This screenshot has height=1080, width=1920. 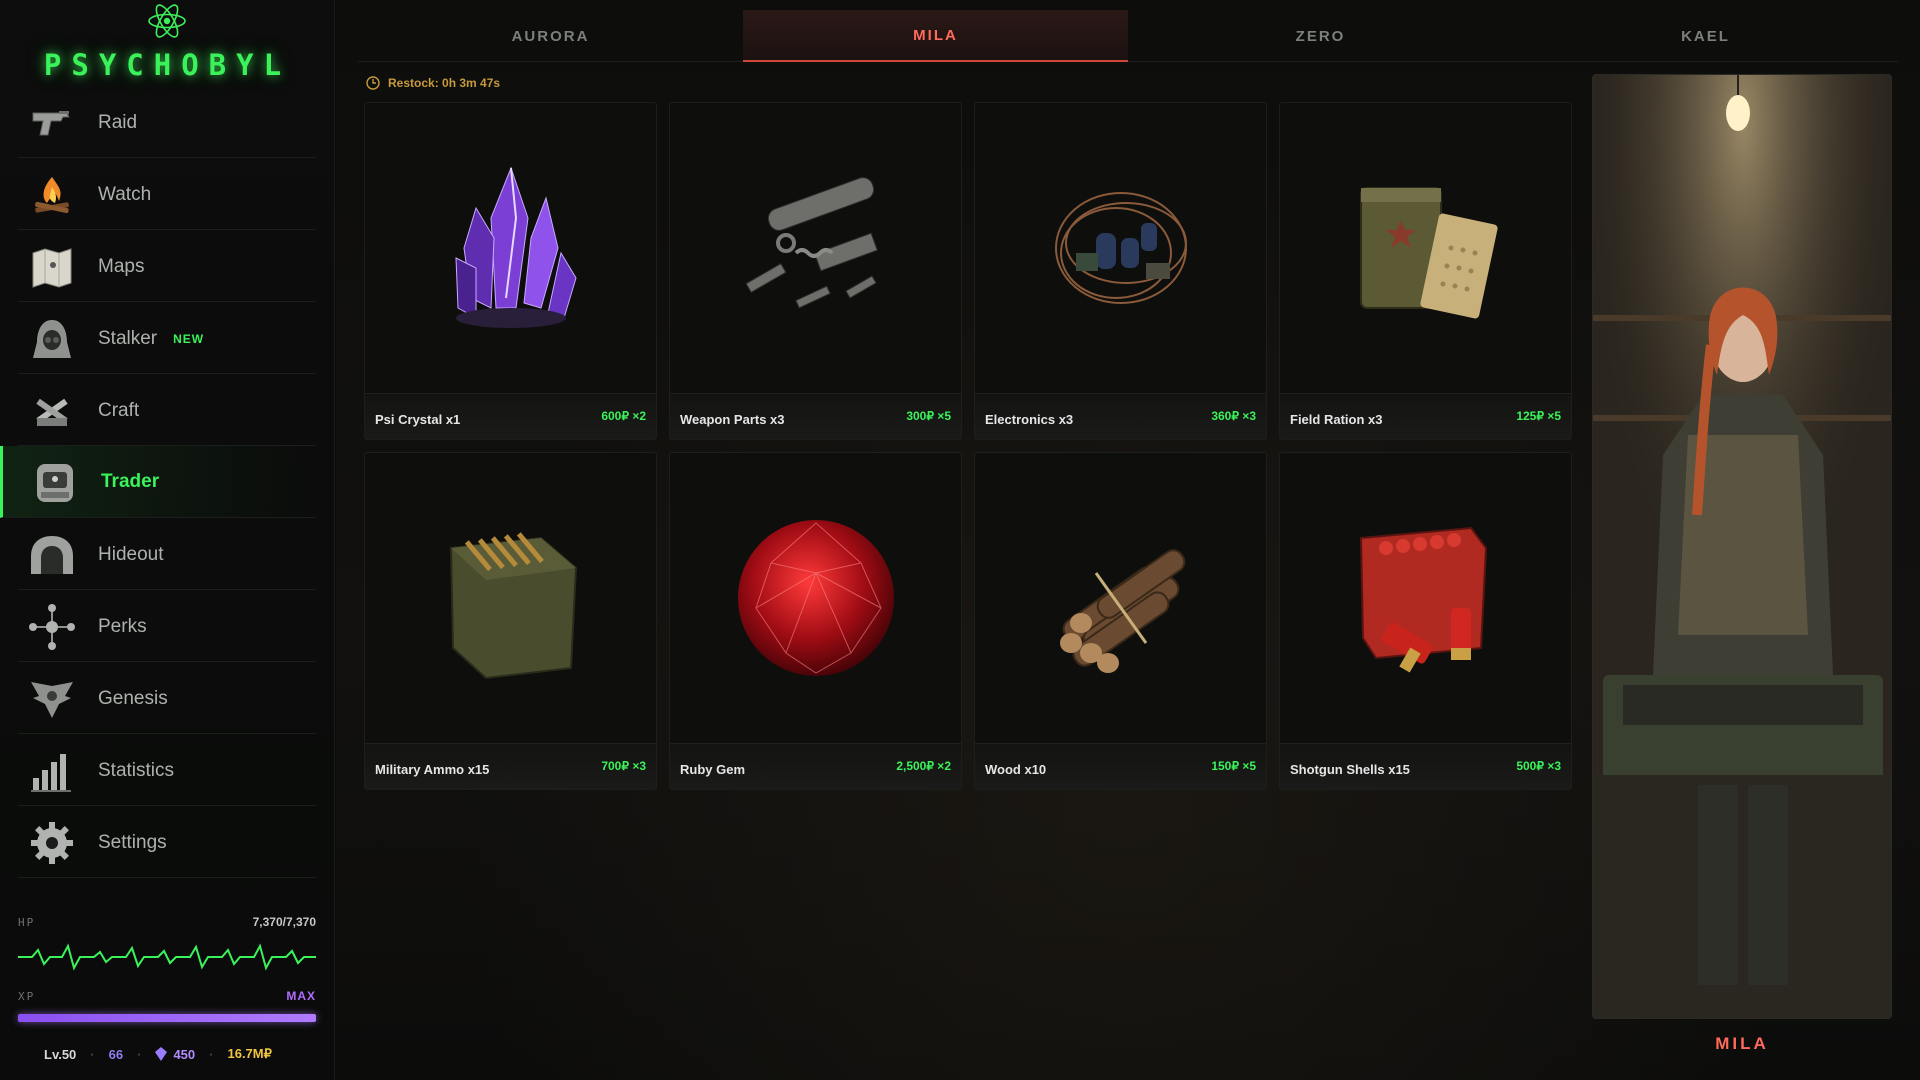 What do you see at coordinates (130, 481) in the screenshot?
I see `sidebar-item-label: Trader` at bounding box center [130, 481].